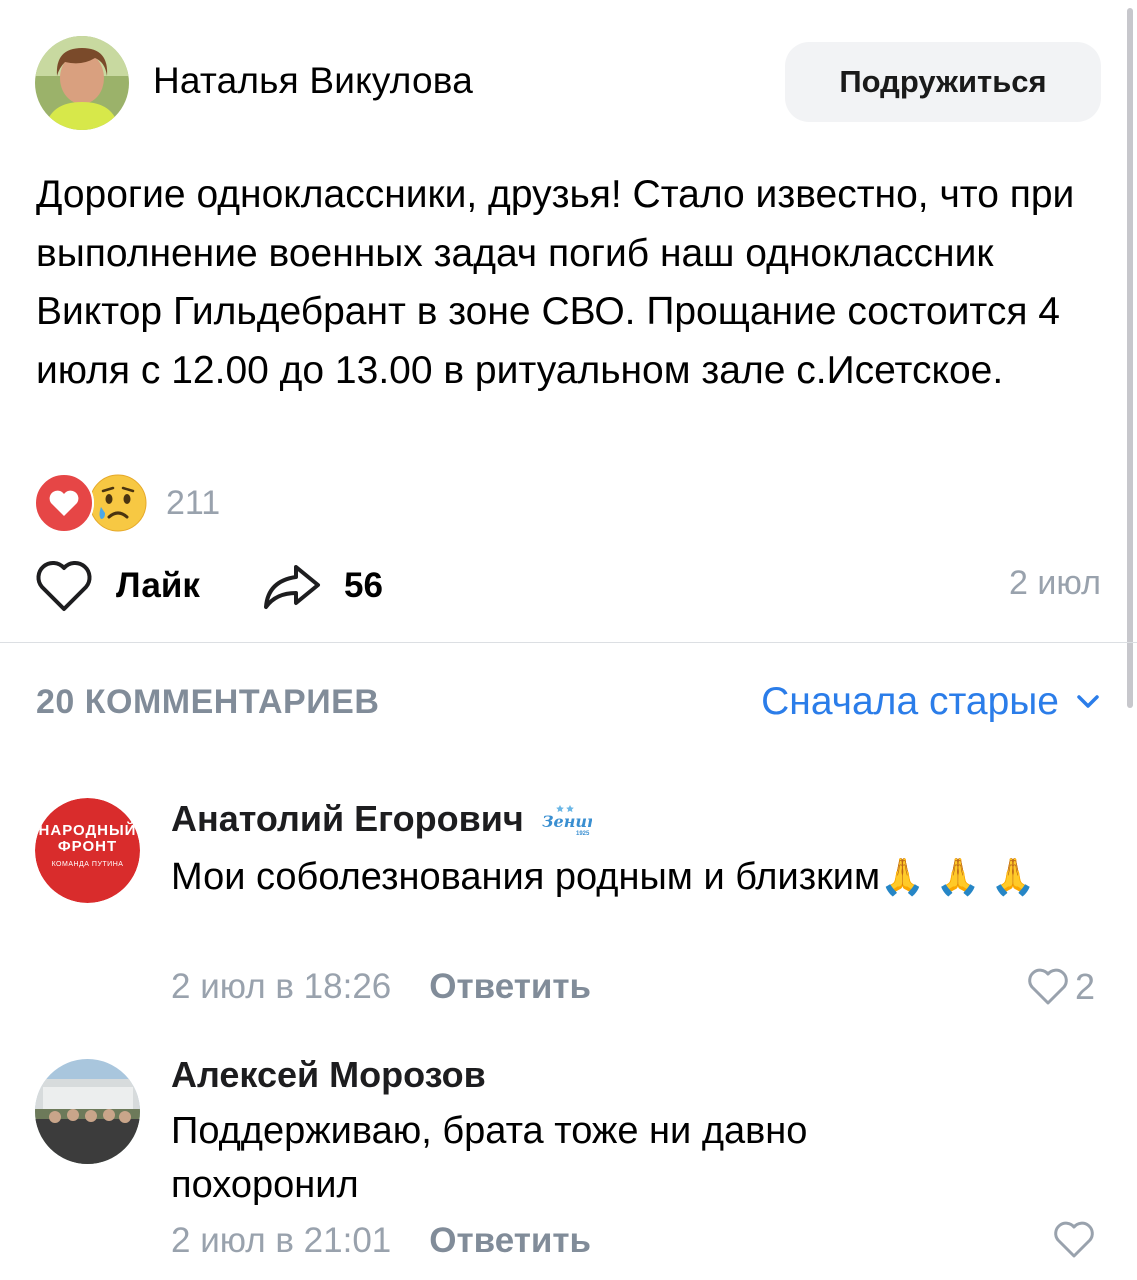 Image resolution: width=1137 pixels, height=1280 pixels. What do you see at coordinates (943, 82) in the screenshot?
I see `add-friend-button: Подружиться` at bounding box center [943, 82].